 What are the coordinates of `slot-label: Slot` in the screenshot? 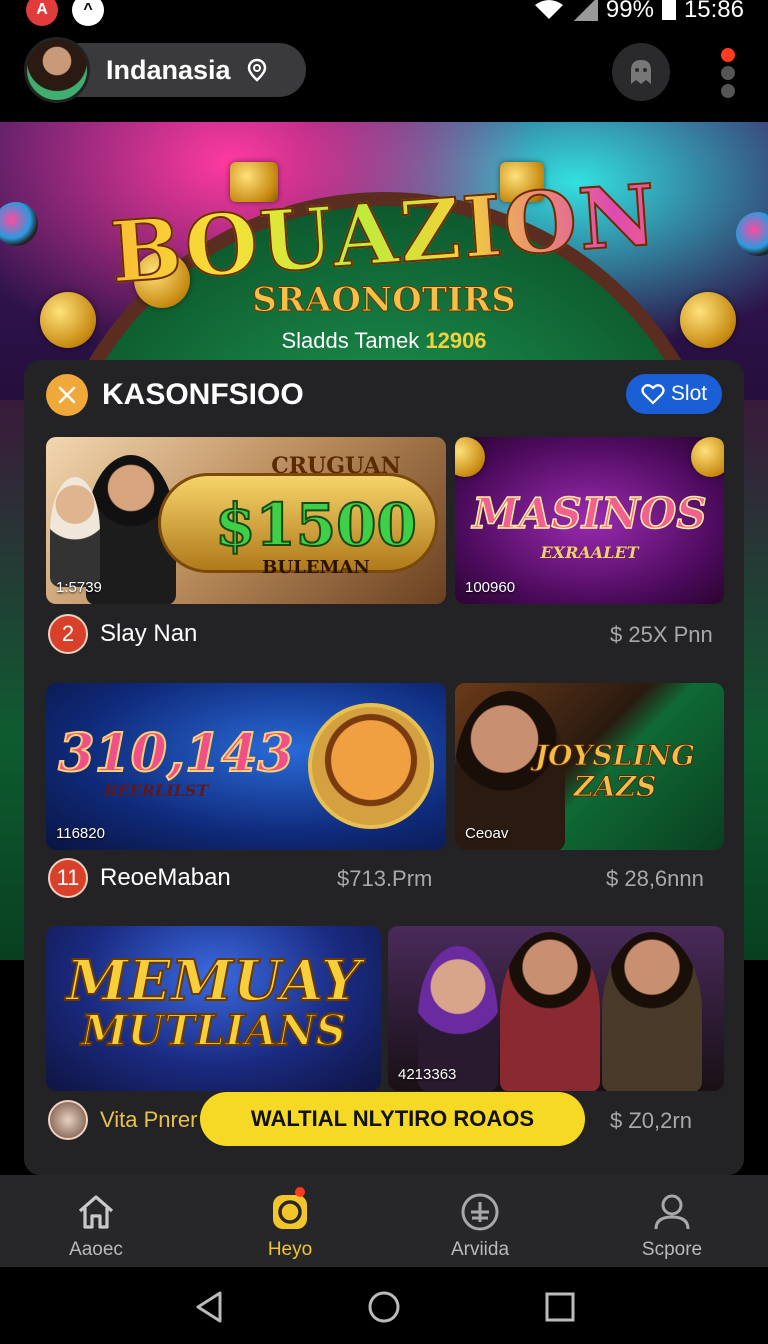 It's located at (689, 393).